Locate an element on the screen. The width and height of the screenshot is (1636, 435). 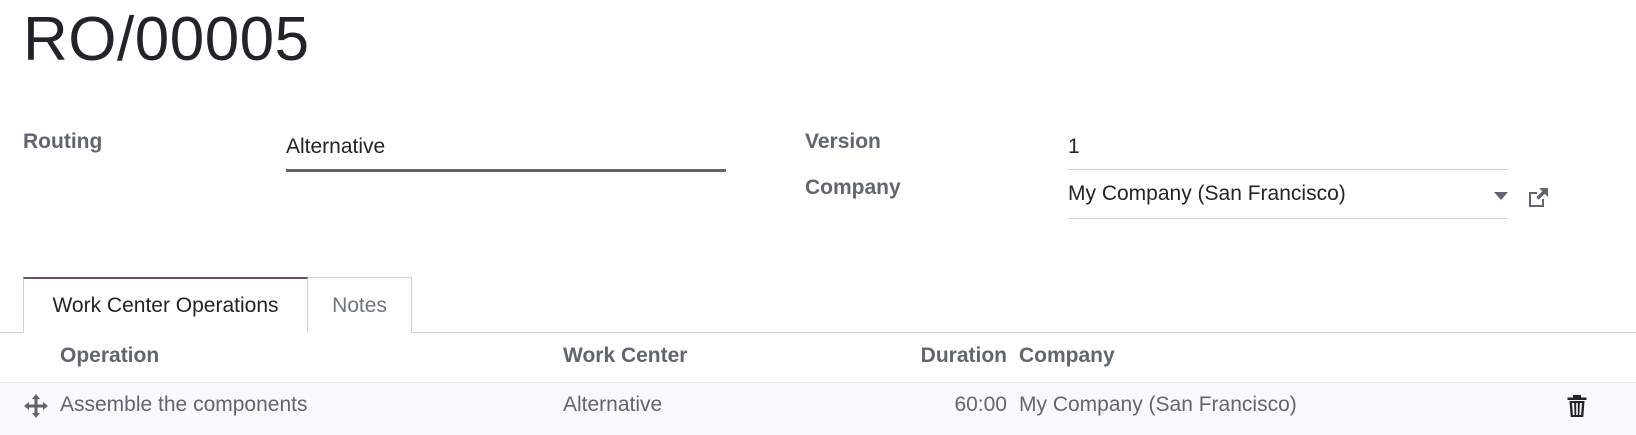
cell-work-center: Alternative is located at coordinates (613, 404).